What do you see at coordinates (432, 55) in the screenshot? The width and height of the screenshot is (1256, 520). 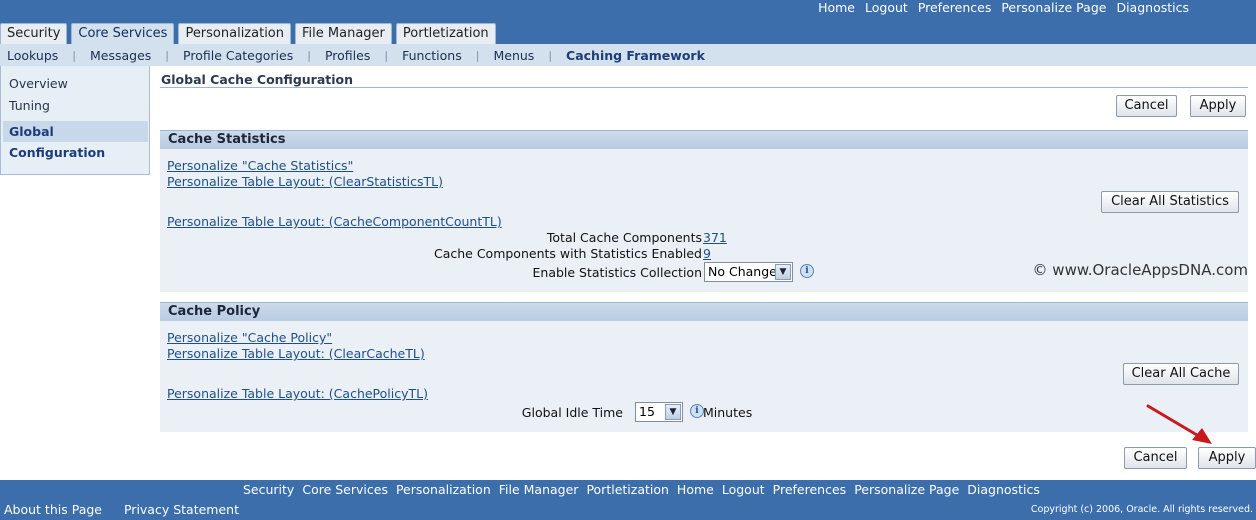 I see `subnav-functions: Functions` at bounding box center [432, 55].